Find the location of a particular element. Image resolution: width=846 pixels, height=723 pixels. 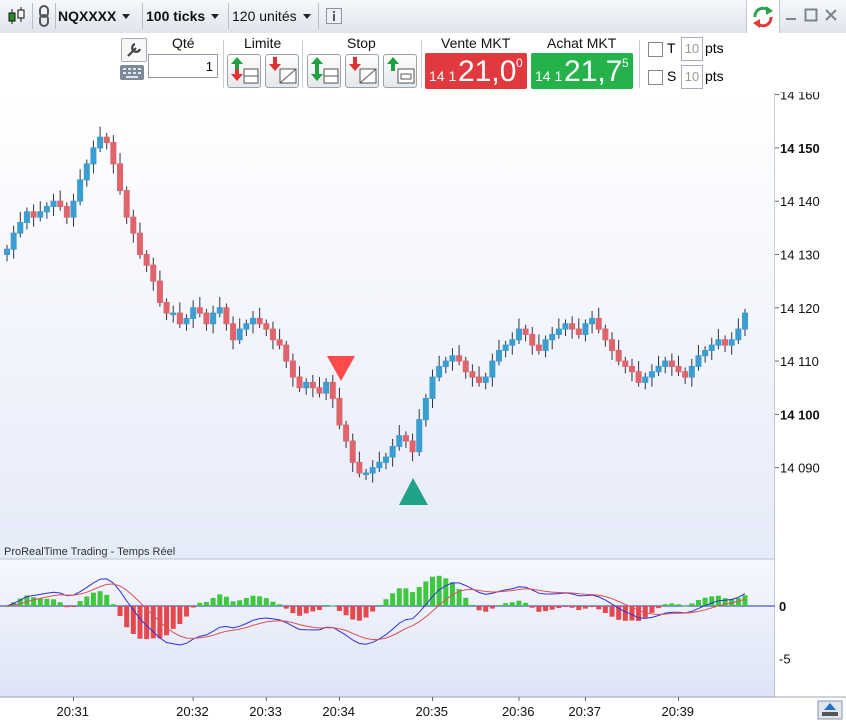

keyboard-button is located at coordinates (132, 72).